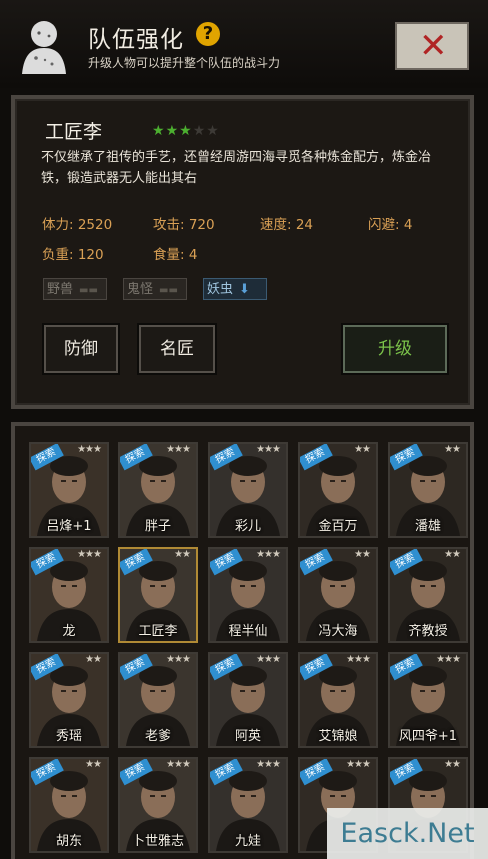 The width and height of the screenshot is (488, 859). I want to click on card-name: 风四爷+1, so click(428, 736).